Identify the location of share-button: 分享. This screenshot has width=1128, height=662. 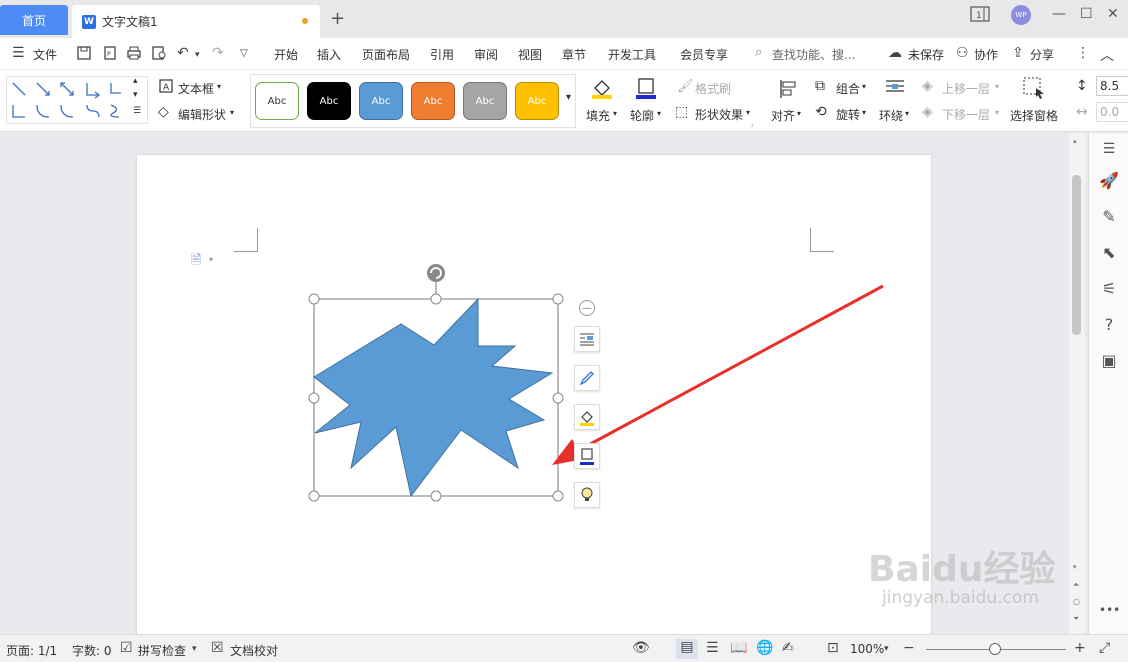
(1042, 54).